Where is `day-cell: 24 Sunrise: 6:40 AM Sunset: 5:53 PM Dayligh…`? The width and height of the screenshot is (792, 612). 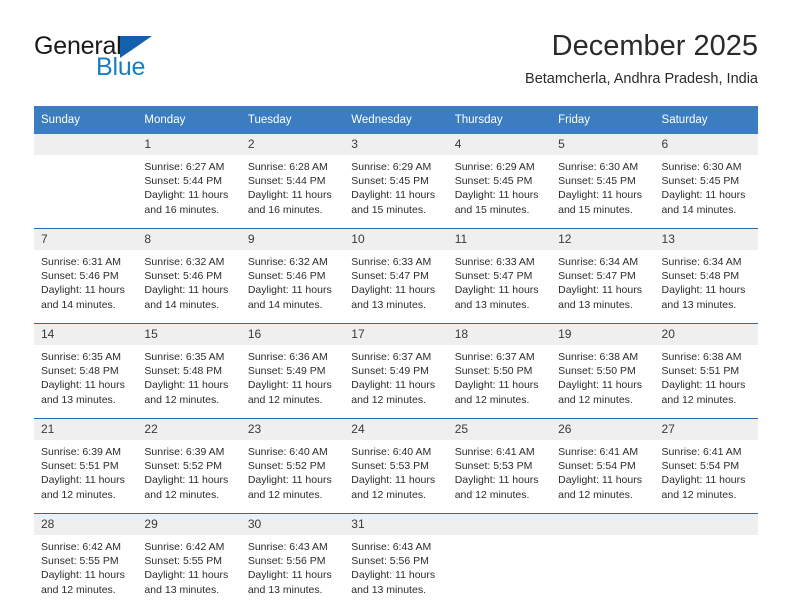
day-cell: 24 Sunrise: 6:40 AM Sunset: 5:53 PM Dayligh… is located at coordinates (396, 466).